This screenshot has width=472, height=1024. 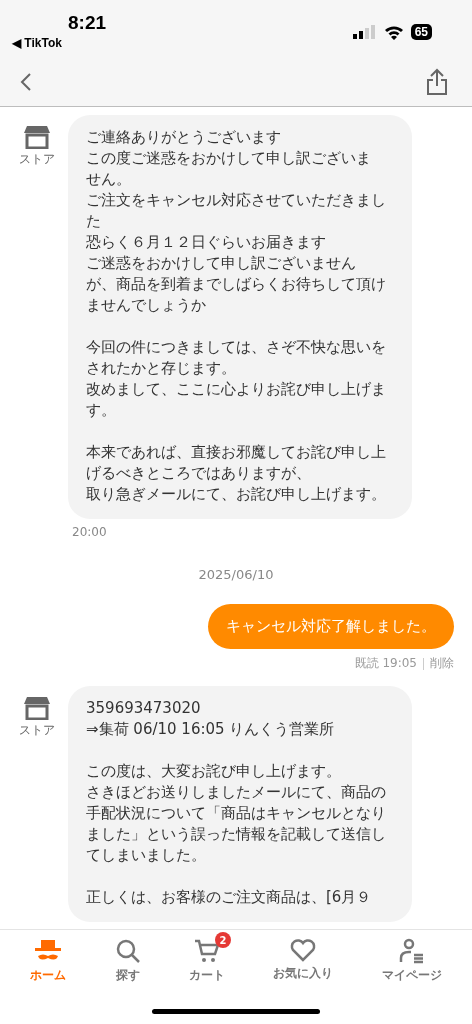 I want to click on tab-bar-item: マイページ, so click(x=411, y=958).